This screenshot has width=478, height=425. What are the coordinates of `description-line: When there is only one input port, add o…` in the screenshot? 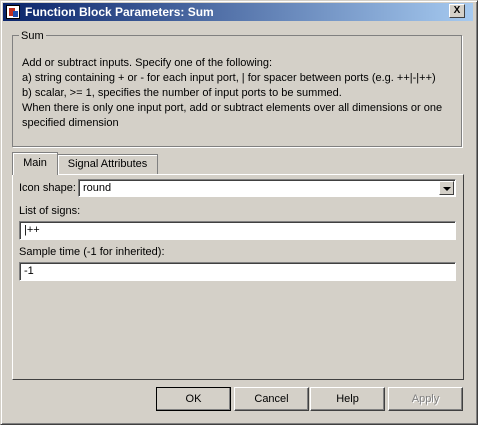 It's located at (232, 108).